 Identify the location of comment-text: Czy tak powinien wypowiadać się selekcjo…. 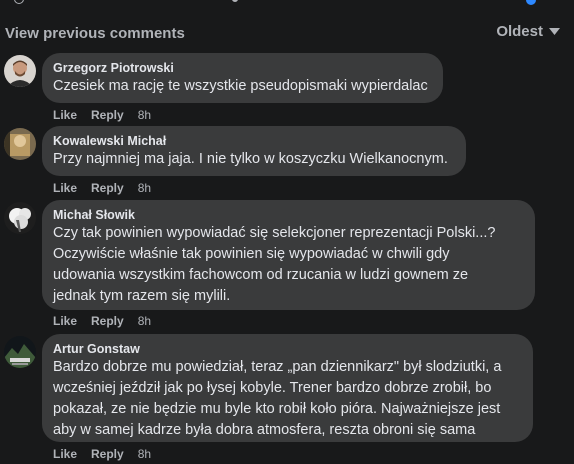
(274, 264).